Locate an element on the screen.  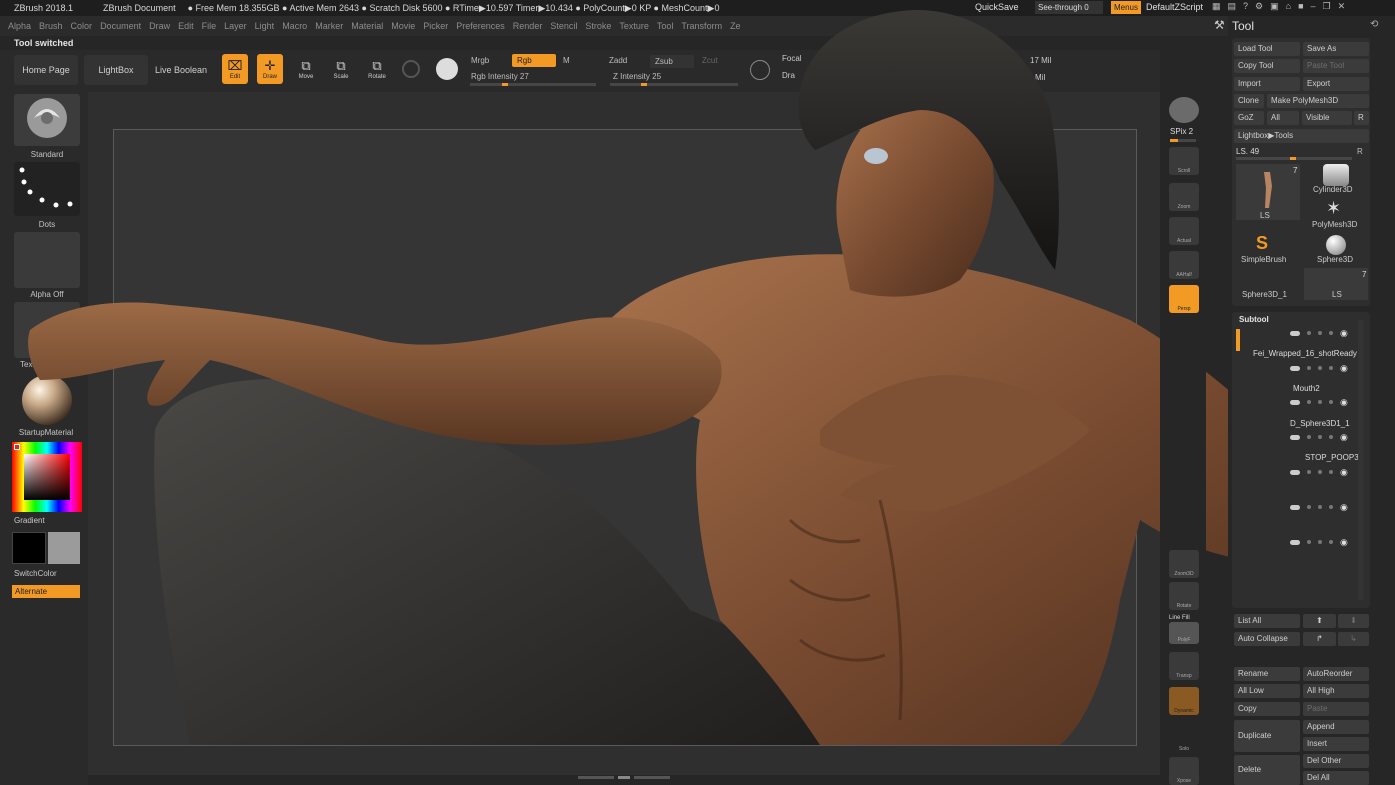
menu-item: Draw is located at coordinates (159, 26).